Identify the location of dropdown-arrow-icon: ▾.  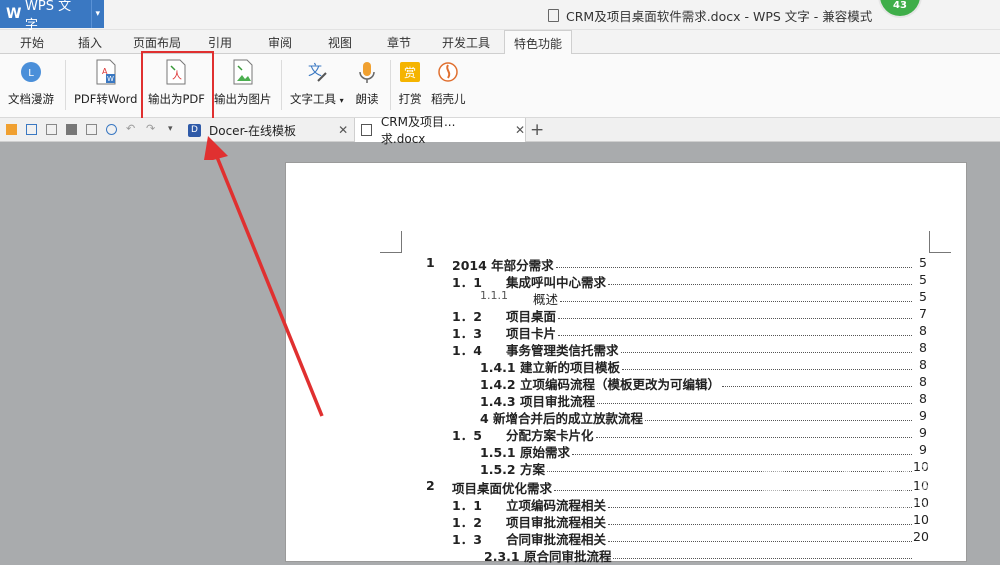
(341, 100).